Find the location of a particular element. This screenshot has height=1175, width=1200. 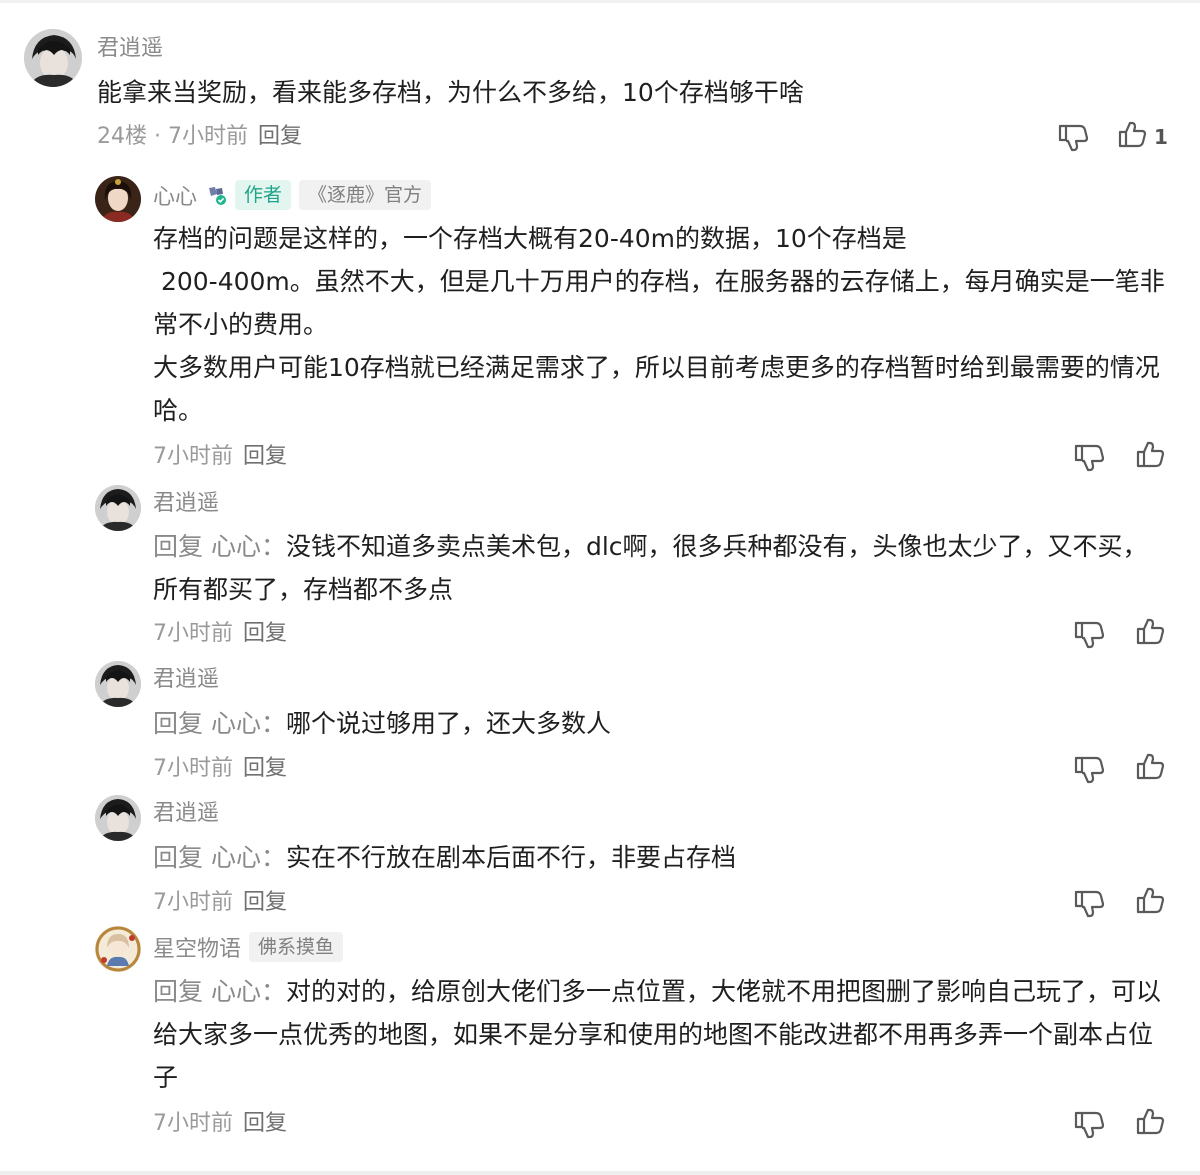

comment-author-name: 君逍遥 is located at coordinates (130, 49).